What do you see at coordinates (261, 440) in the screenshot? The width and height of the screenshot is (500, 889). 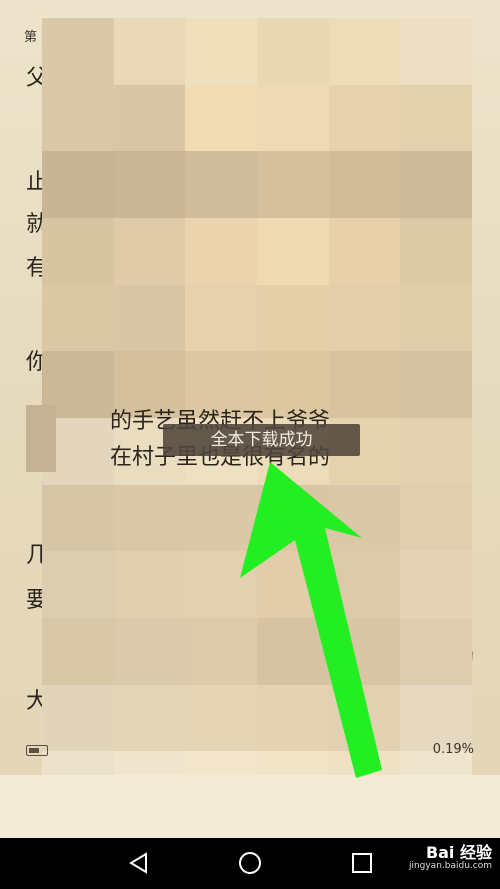 I see `download-toast: 全本下载成功` at bounding box center [261, 440].